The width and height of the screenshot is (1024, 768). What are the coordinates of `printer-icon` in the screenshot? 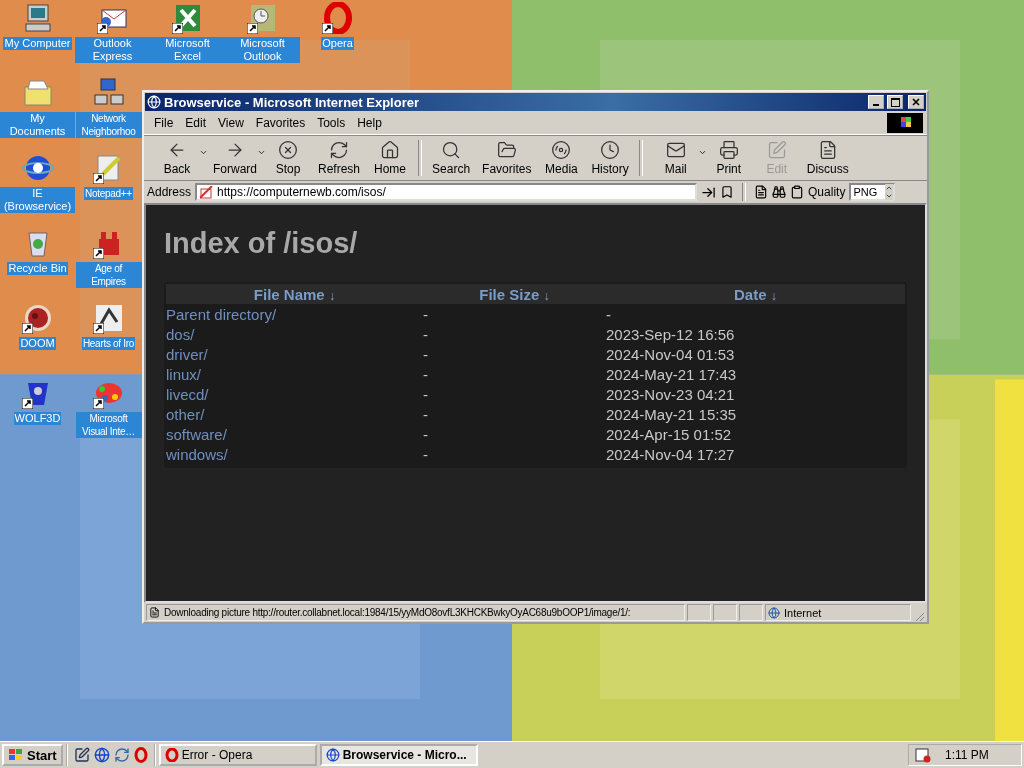 It's located at (728, 150).